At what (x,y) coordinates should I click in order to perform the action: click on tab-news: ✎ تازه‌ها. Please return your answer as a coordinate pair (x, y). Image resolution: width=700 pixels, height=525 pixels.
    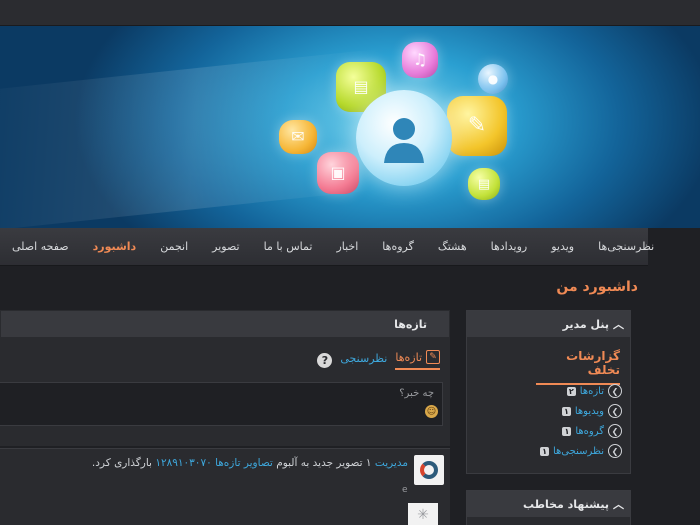
    Looking at the image, I should click on (417, 360).